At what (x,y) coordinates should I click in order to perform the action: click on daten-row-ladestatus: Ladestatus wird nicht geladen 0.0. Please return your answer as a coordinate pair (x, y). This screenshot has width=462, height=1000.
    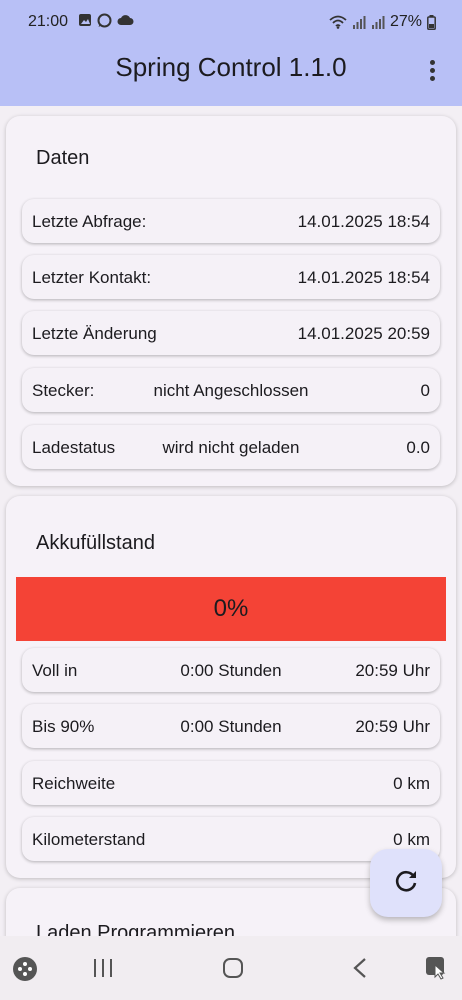
    Looking at the image, I should click on (231, 447).